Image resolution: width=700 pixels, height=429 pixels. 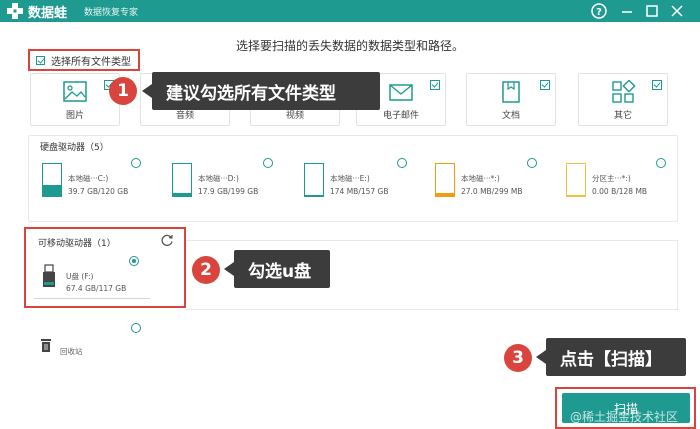 I want to click on removable-section-title: 可移动驱动器（1）, so click(x=77, y=244).